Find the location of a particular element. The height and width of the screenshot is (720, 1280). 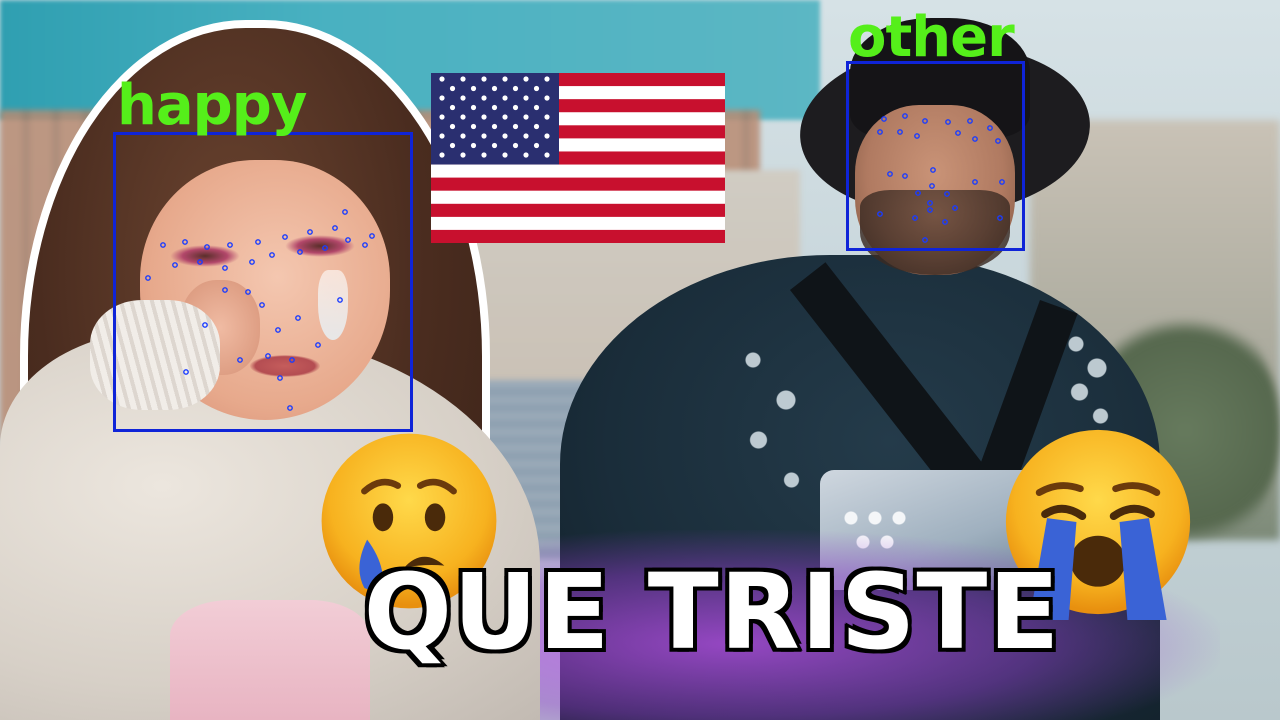

emotion-label-woman: happy is located at coordinates (212, 105).